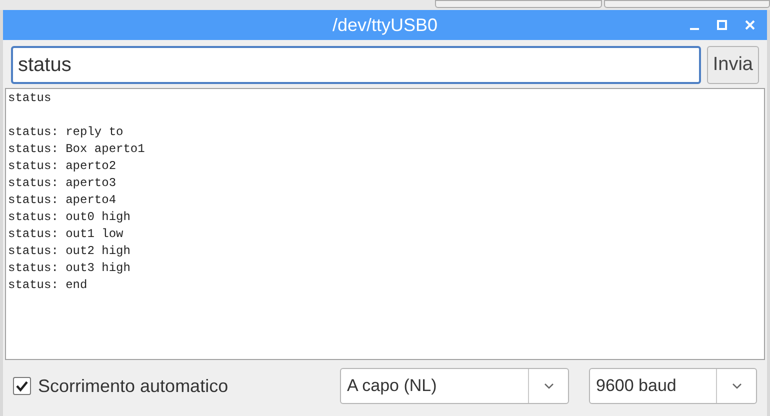 The height and width of the screenshot is (416, 770). What do you see at coordinates (69, 268) in the screenshot?
I see `serial-output-line: status: out3 high` at bounding box center [69, 268].